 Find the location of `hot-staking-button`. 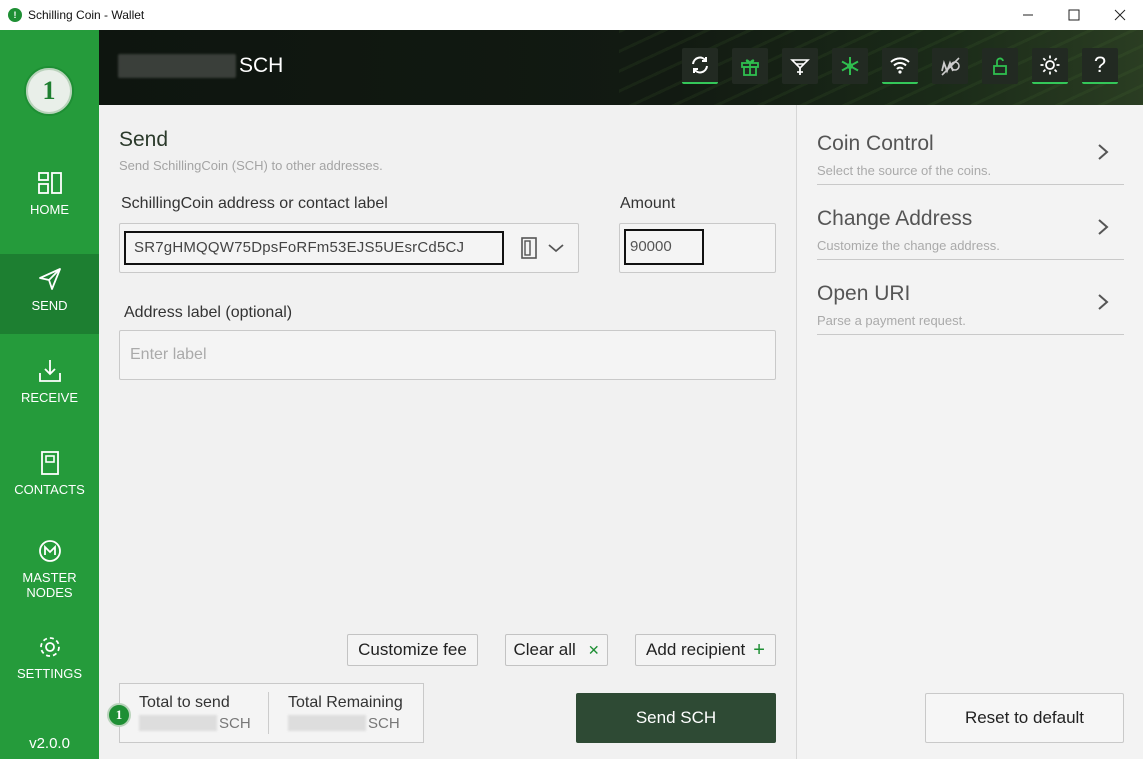

hot-staking-button is located at coordinates (800, 66).